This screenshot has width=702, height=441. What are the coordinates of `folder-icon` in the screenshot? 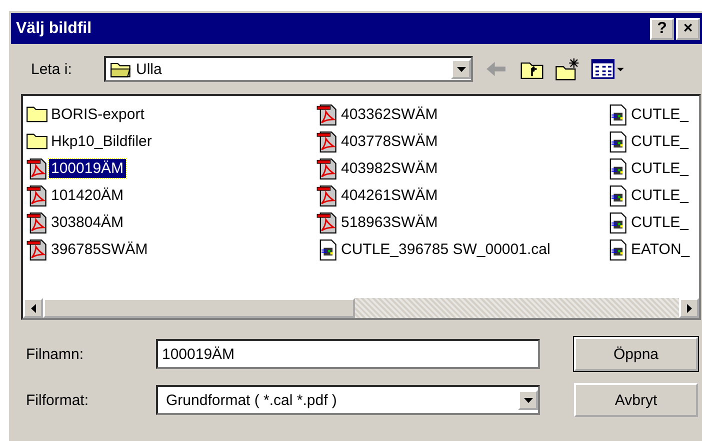 It's located at (121, 69).